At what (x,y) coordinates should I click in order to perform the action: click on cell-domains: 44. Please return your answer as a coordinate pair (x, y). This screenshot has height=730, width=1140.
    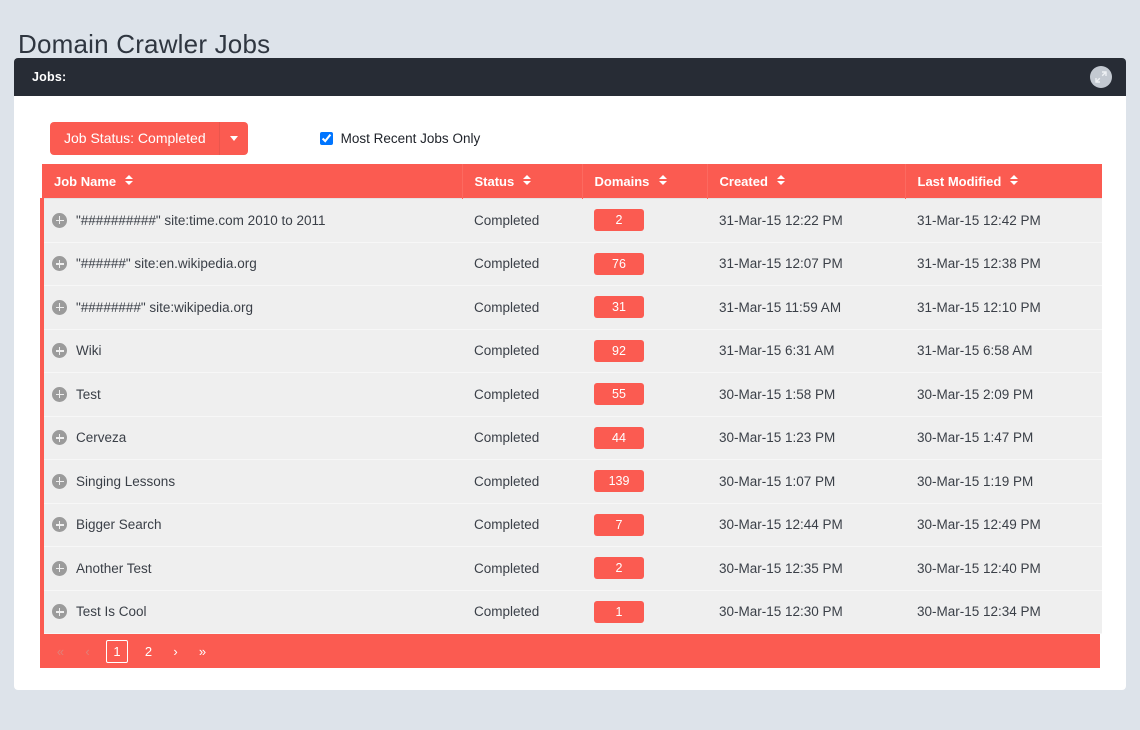
    Looking at the image, I should click on (644, 437).